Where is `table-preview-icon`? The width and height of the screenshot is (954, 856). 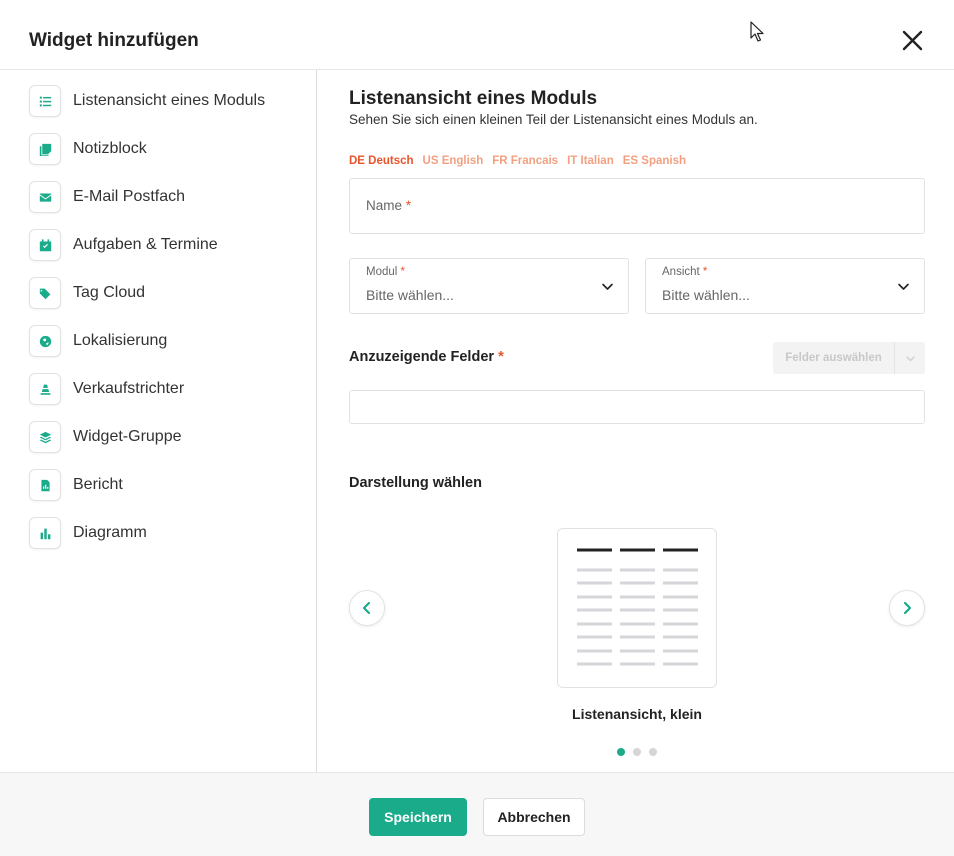 table-preview-icon is located at coordinates (637, 607).